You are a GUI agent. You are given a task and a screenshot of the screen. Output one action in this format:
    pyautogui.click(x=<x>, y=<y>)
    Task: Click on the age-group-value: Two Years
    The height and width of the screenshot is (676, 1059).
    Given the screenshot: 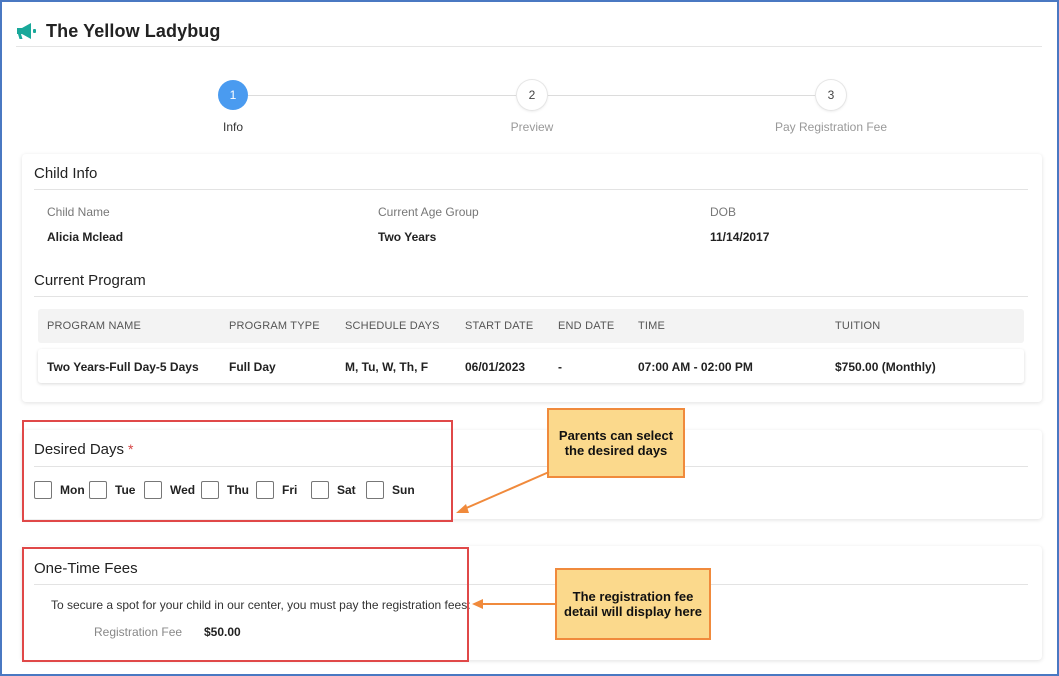 What is the action you would take?
    pyautogui.click(x=407, y=237)
    